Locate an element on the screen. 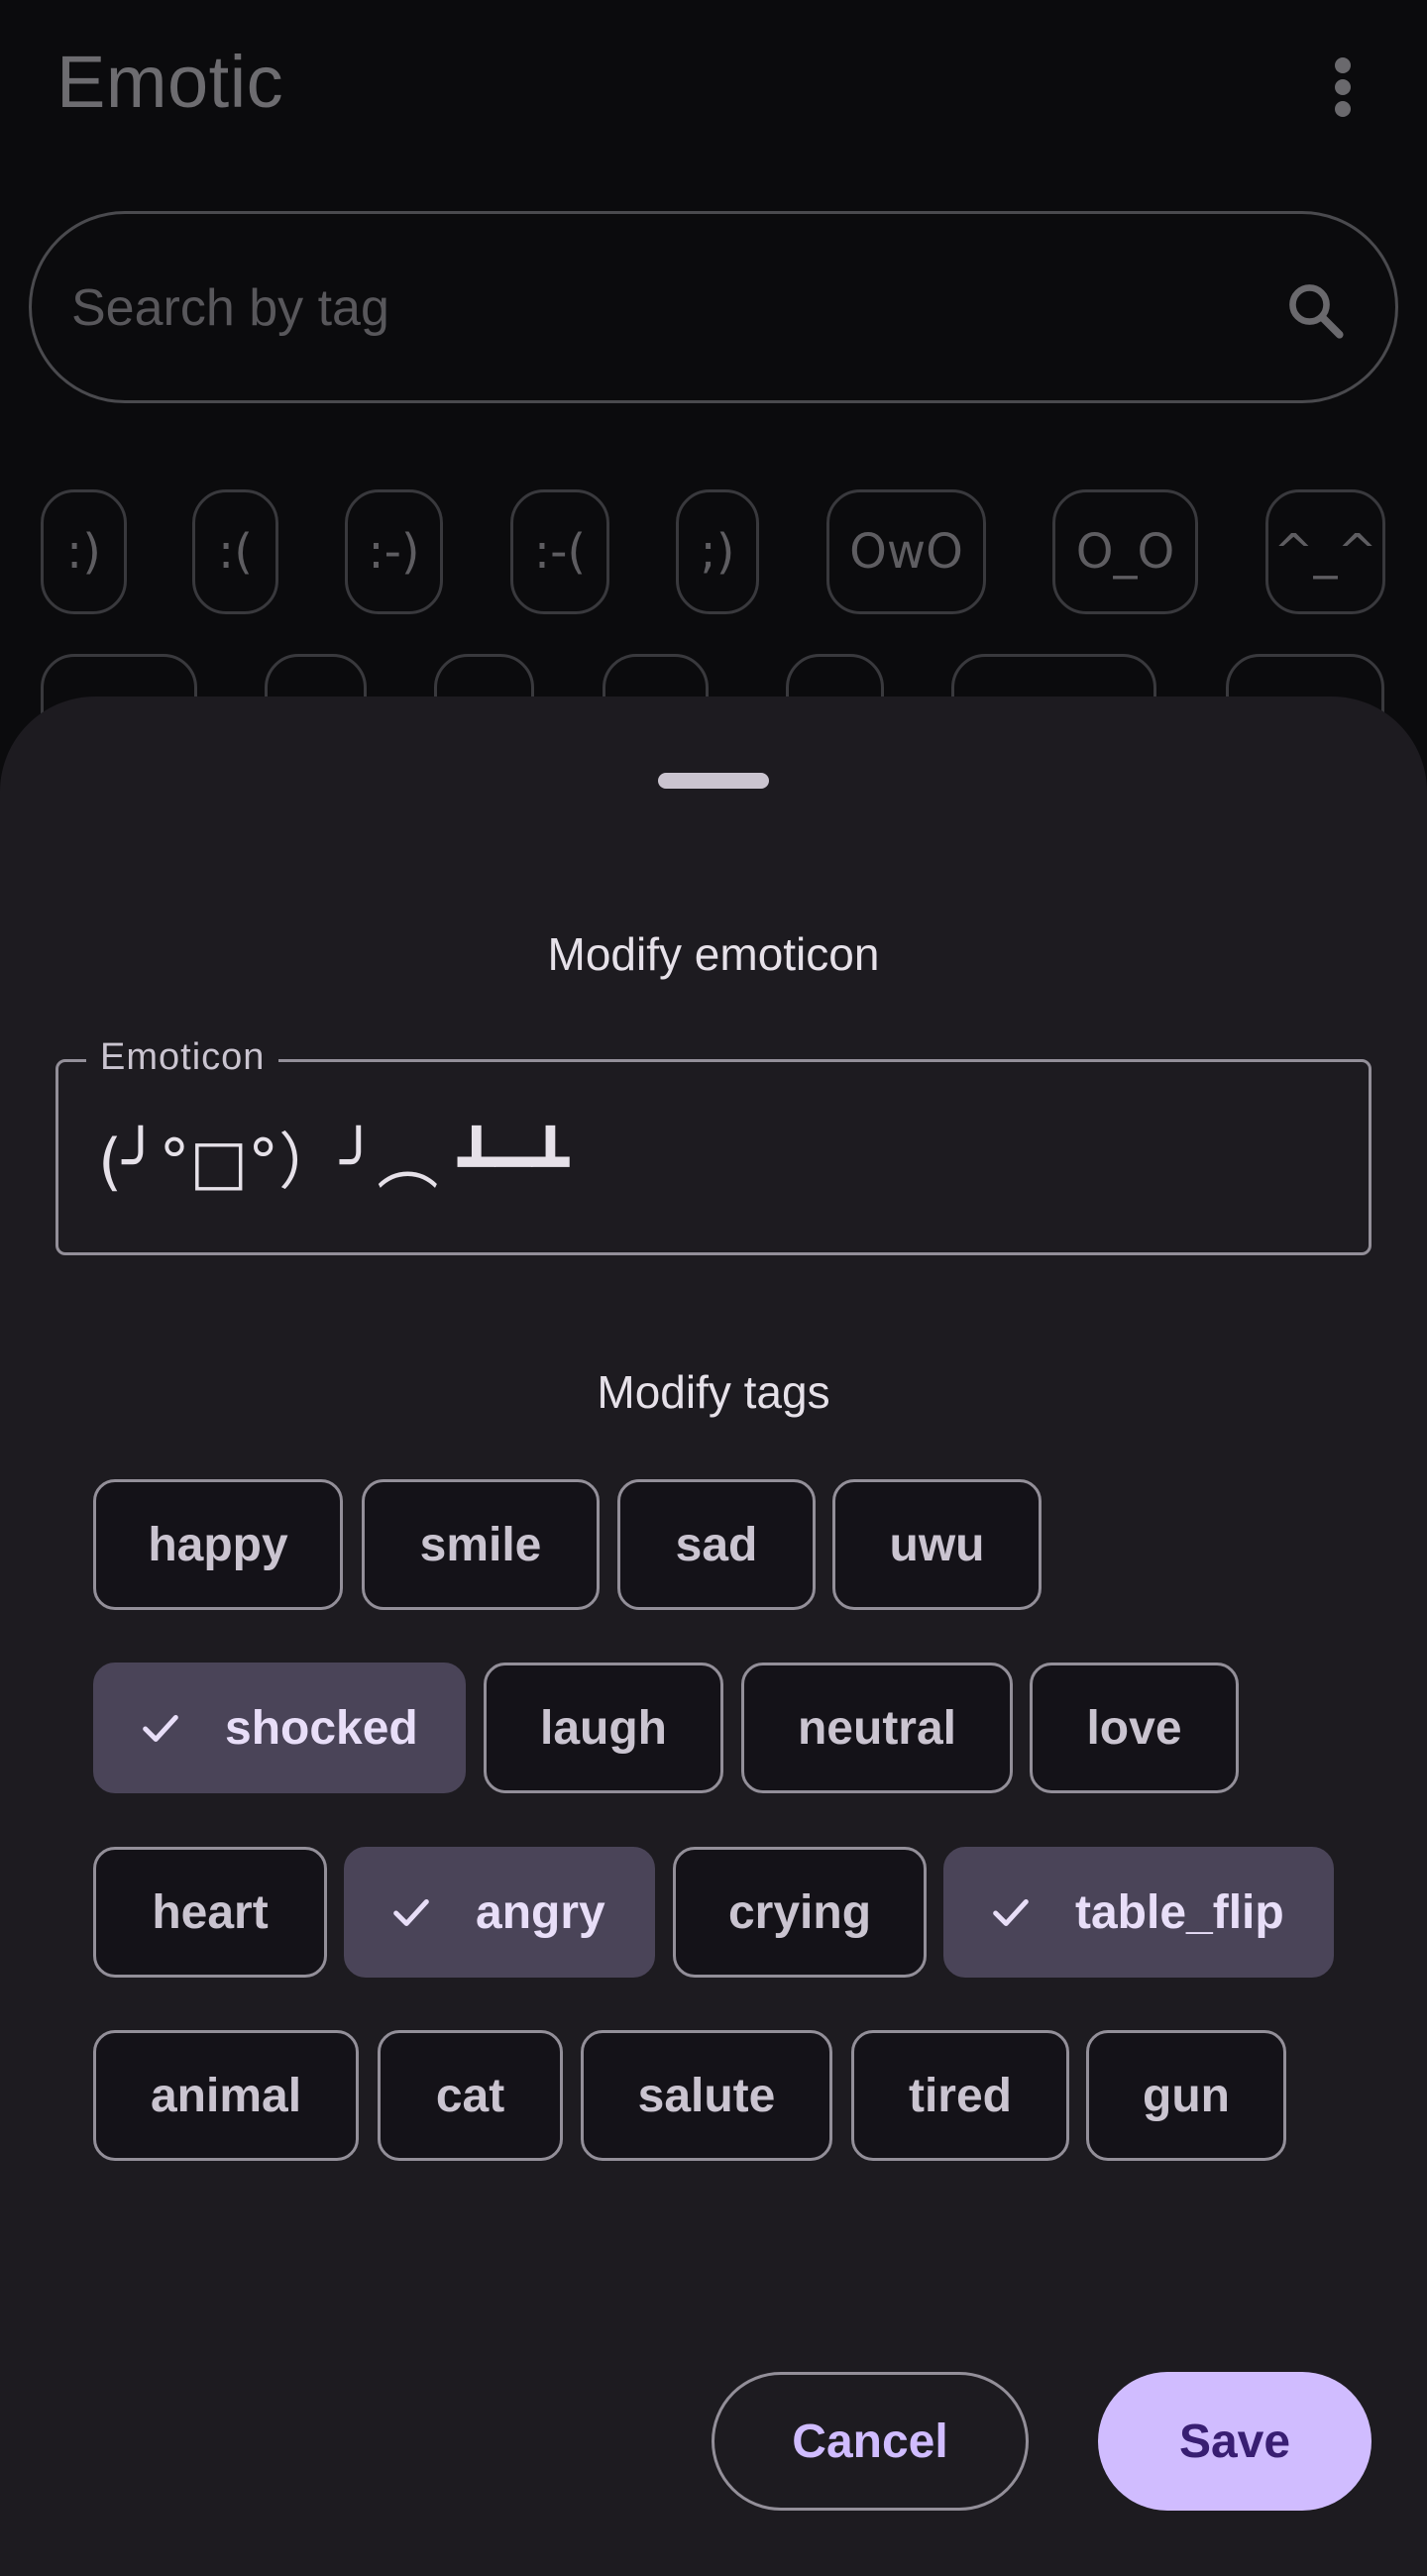  tag-chip-cat: cat is located at coordinates (470, 2095).